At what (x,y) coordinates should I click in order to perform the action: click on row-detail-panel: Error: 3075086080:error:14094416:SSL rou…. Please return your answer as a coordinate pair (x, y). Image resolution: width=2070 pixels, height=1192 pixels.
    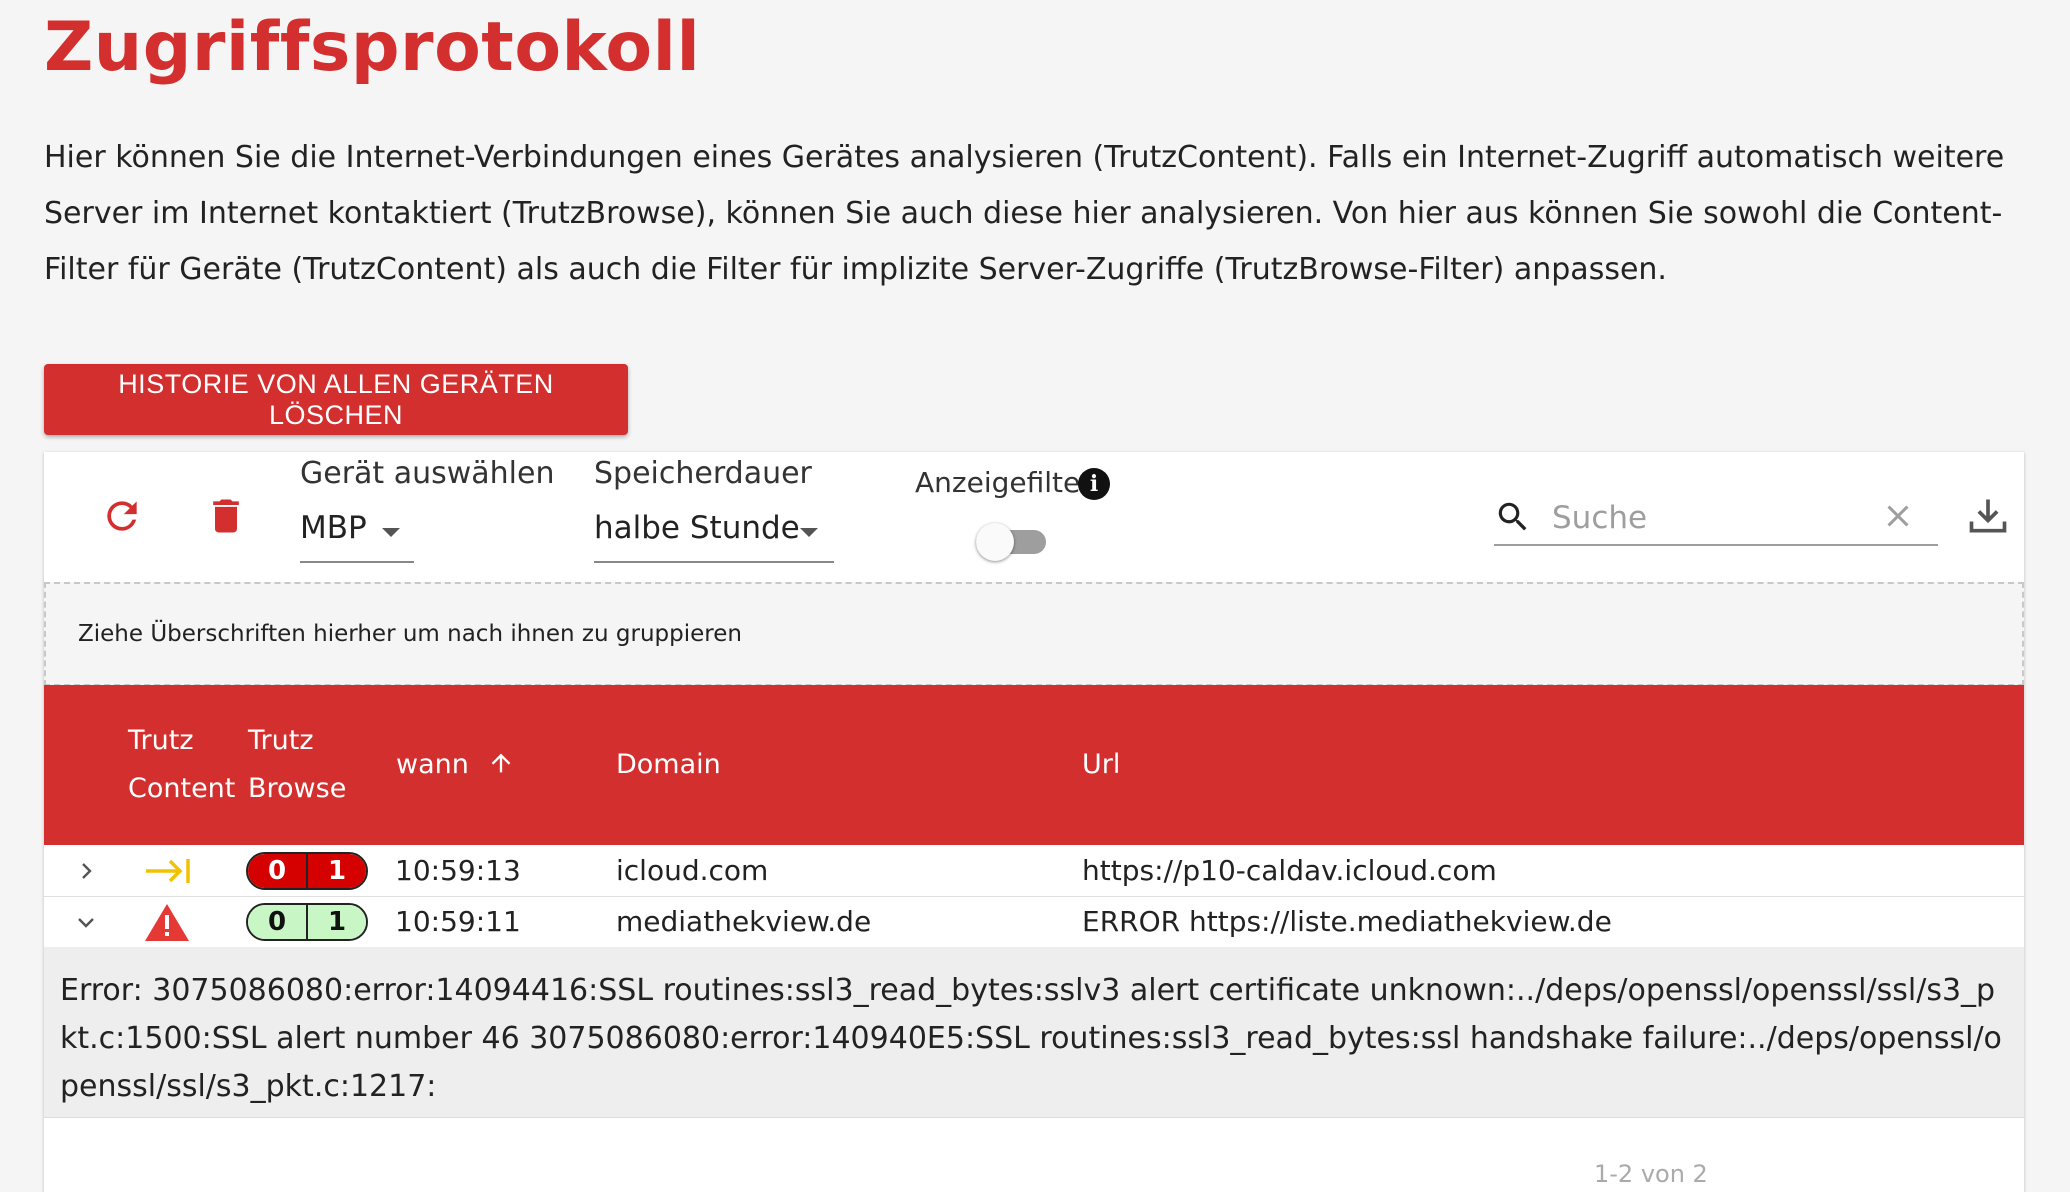
    Looking at the image, I should click on (1034, 1032).